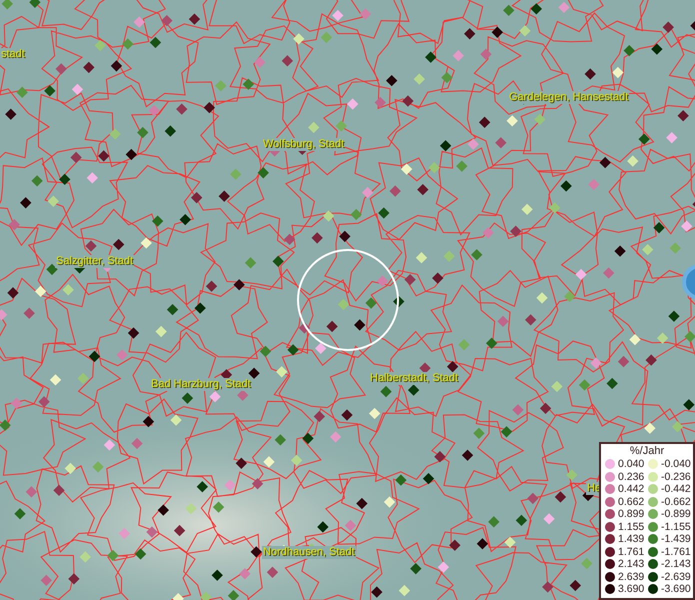  Describe the element at coordinates (348, 300) in the screenshot. I see `selection-circle` at that location.